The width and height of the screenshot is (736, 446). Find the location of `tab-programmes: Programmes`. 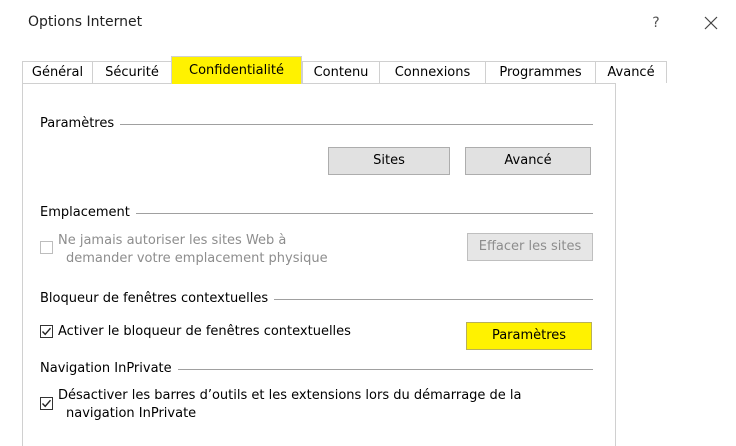

tab-programmes: Programmes is located at coordinates (540, 72).